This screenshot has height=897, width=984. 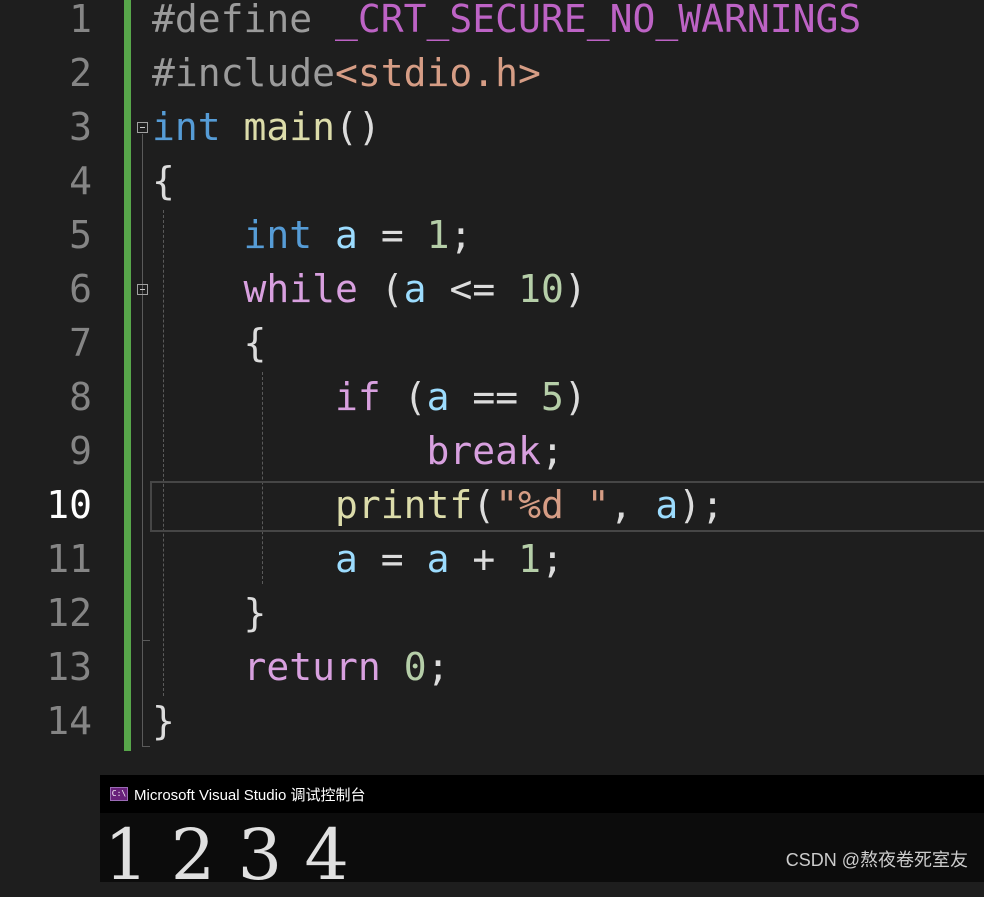 I want to click on code-line: if (a == 5), so click(x=369, y=397).